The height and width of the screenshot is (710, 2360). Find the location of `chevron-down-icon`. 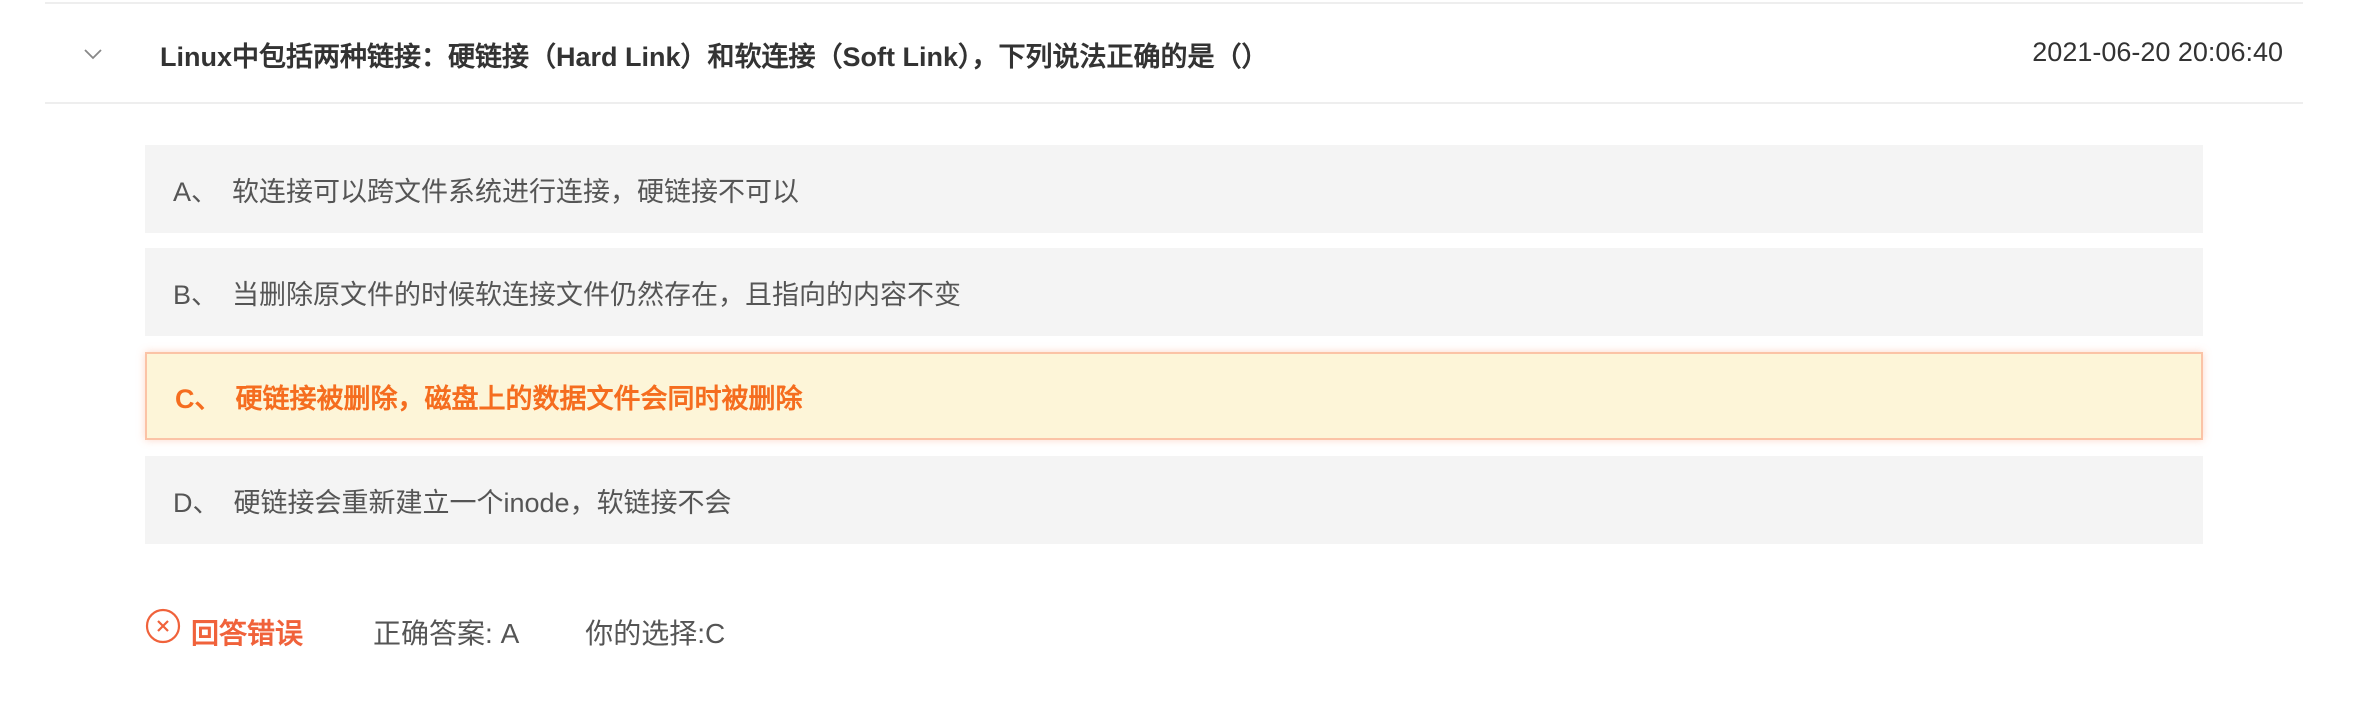

chevron-down-icon is located at coordinates (93, 54).